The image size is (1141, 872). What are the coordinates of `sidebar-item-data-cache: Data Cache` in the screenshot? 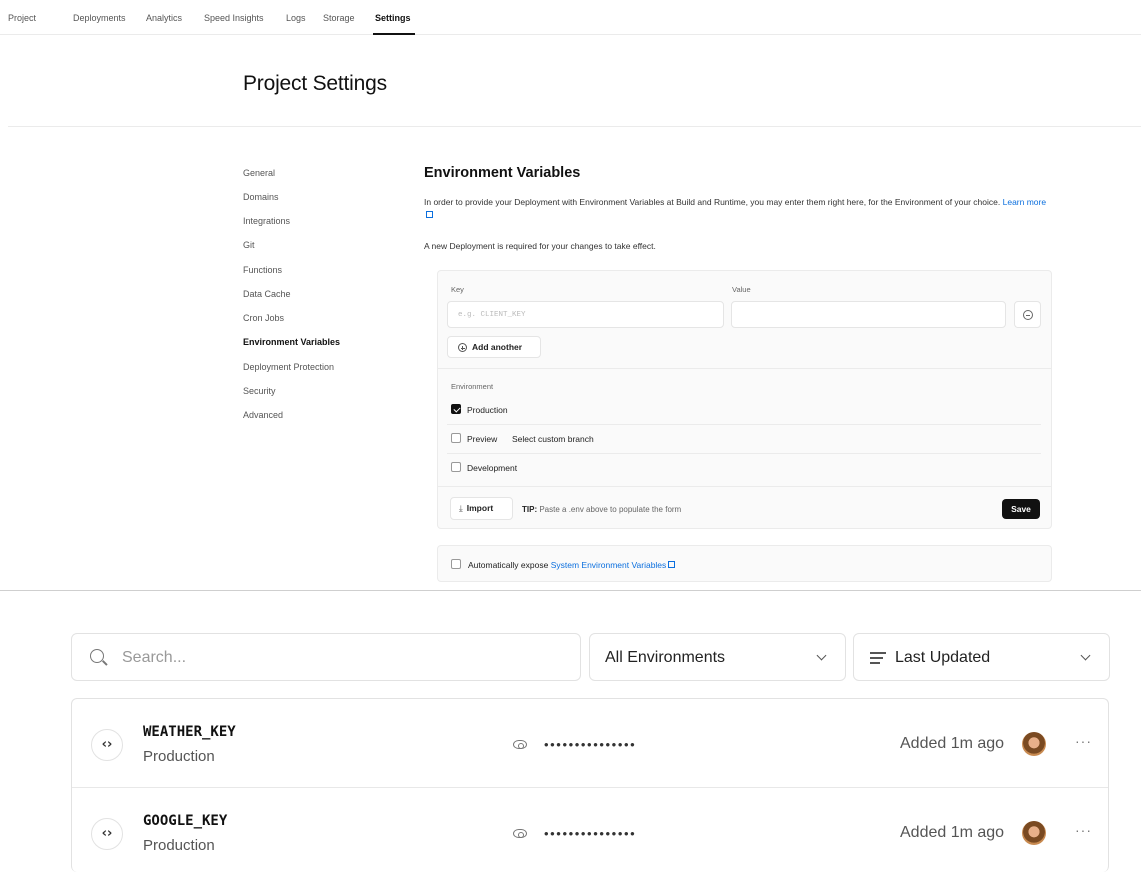 It's located at (267, 294).